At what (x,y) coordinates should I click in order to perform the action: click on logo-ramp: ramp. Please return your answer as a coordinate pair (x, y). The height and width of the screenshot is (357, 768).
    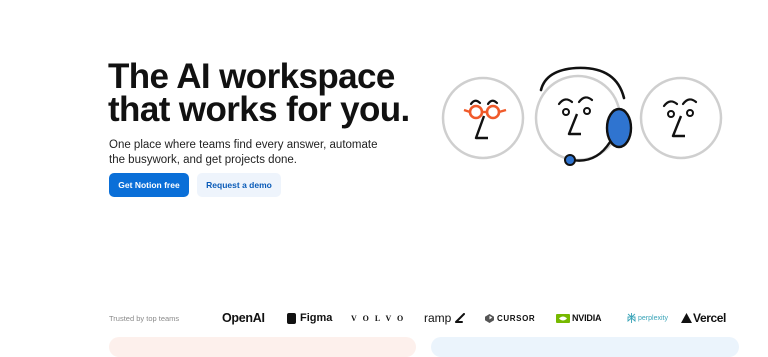
    Looking at the image, I should click on (445, 318).